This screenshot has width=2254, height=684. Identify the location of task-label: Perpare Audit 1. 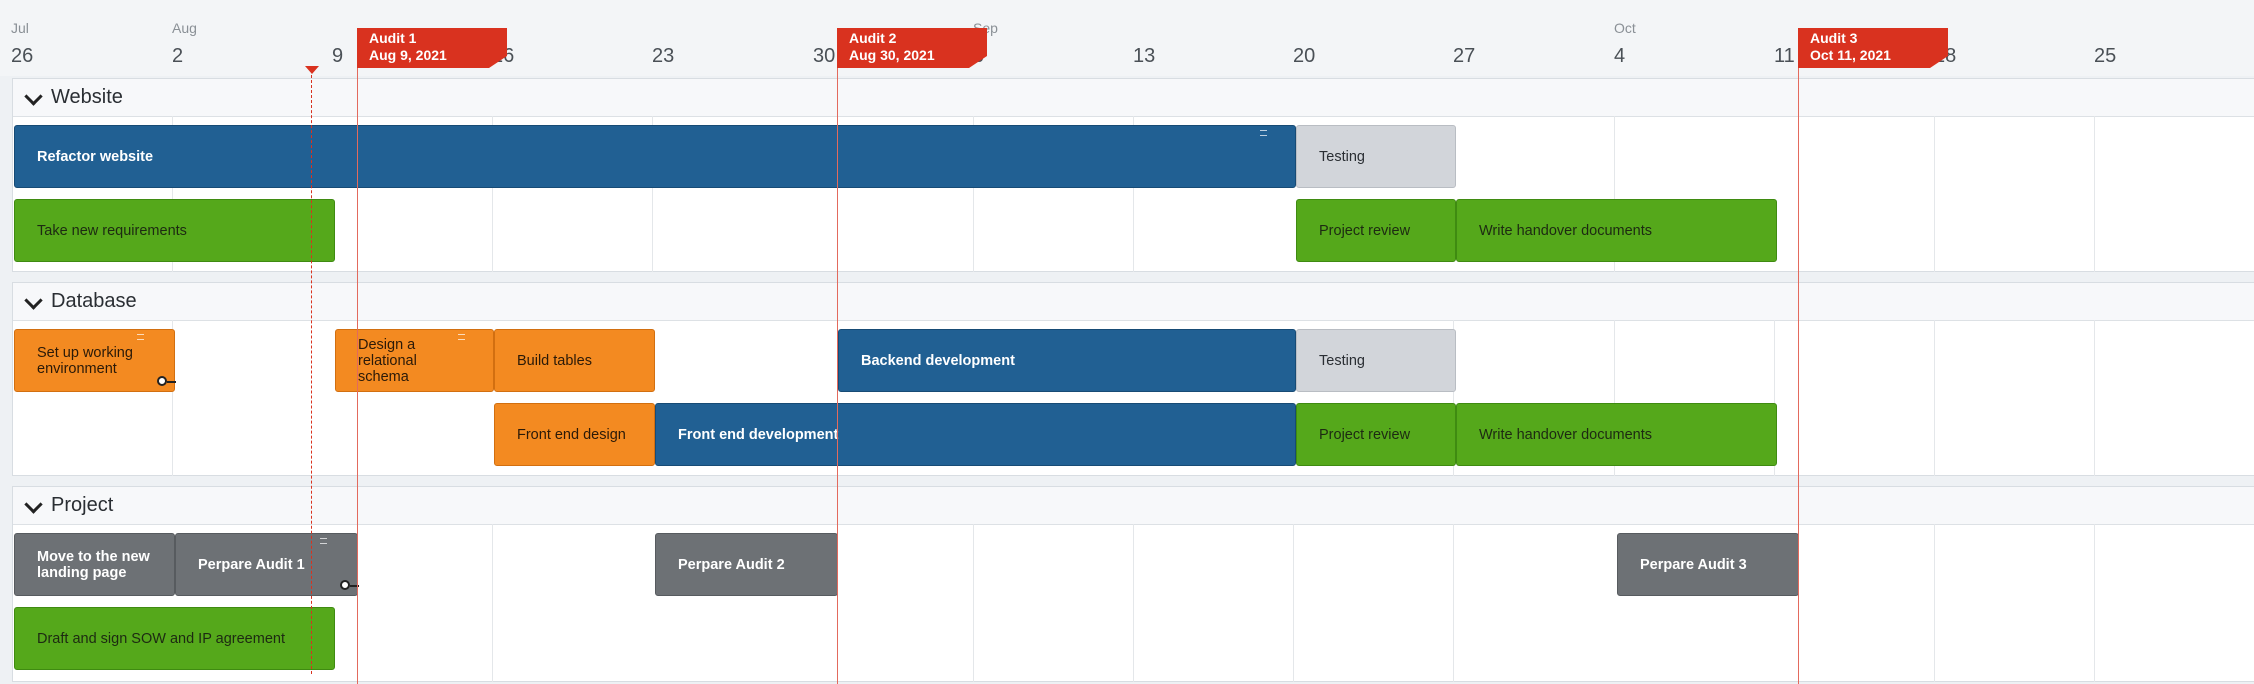
(251, 564).